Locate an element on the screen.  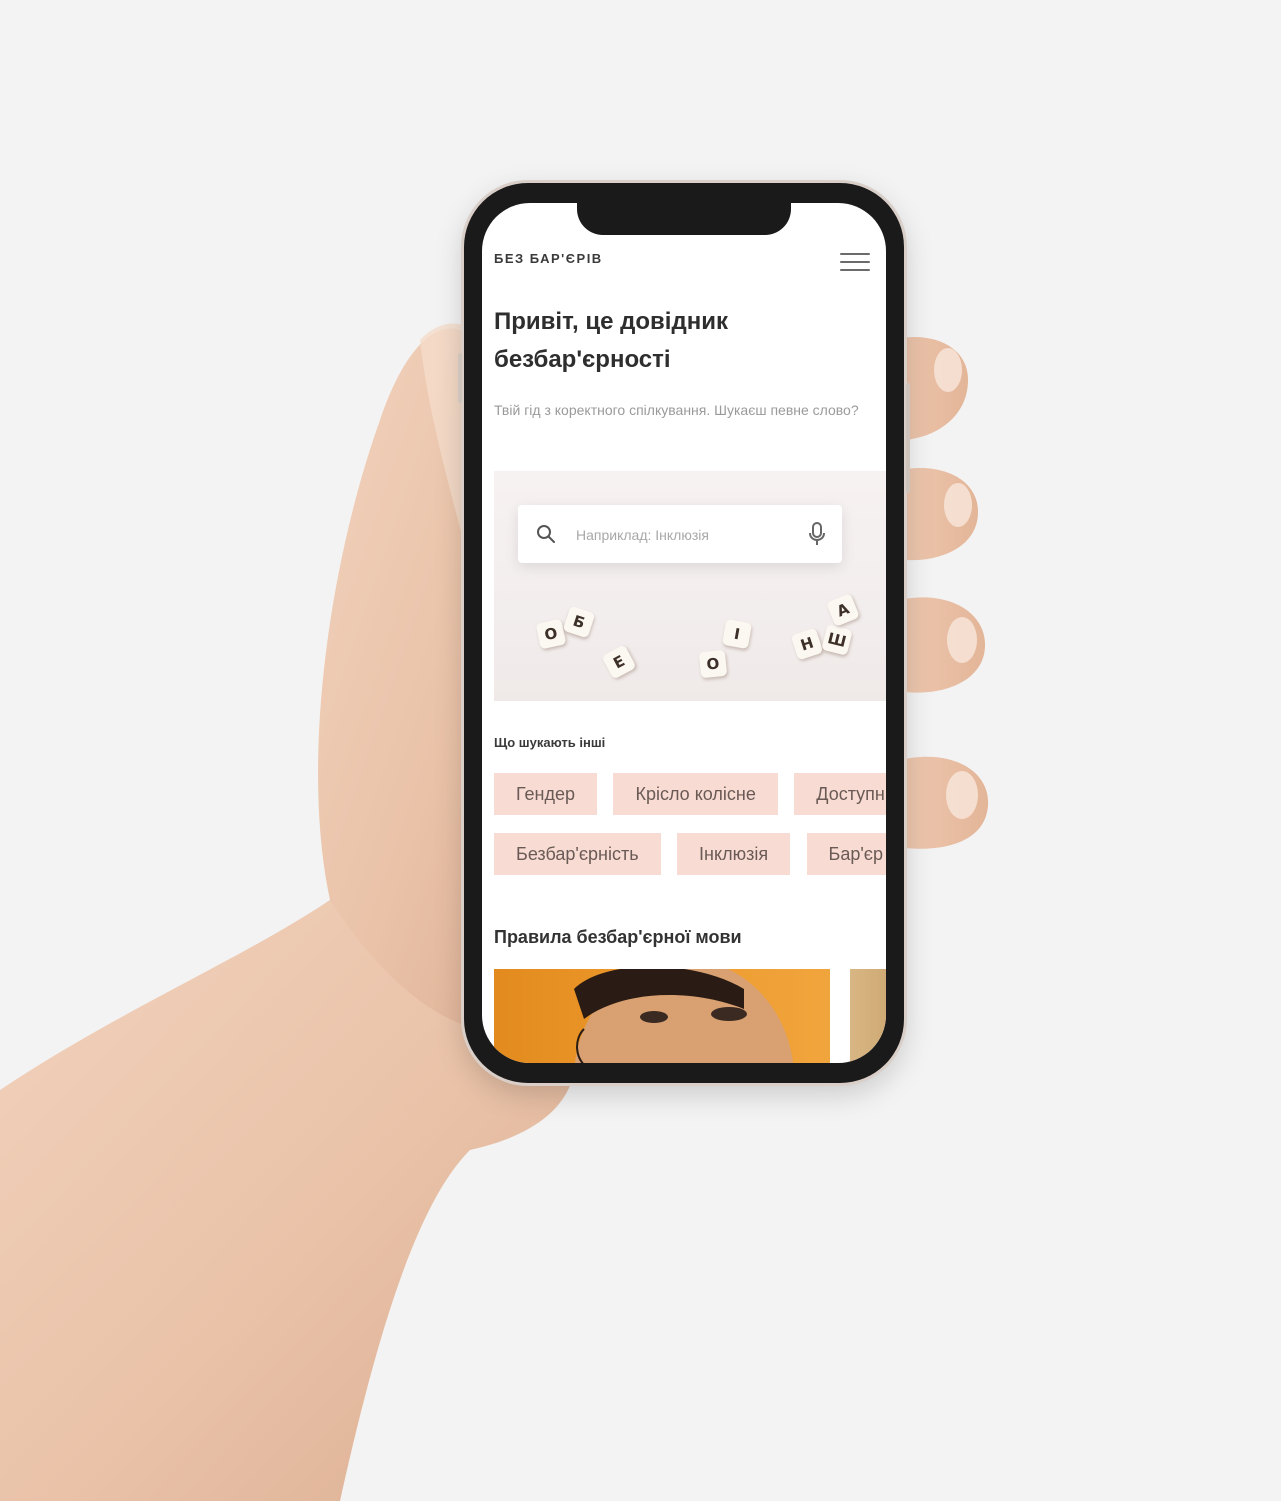
popular-chips-row-1: Гендер Крісло колісне Доступність is located at coordinates (690, 795).